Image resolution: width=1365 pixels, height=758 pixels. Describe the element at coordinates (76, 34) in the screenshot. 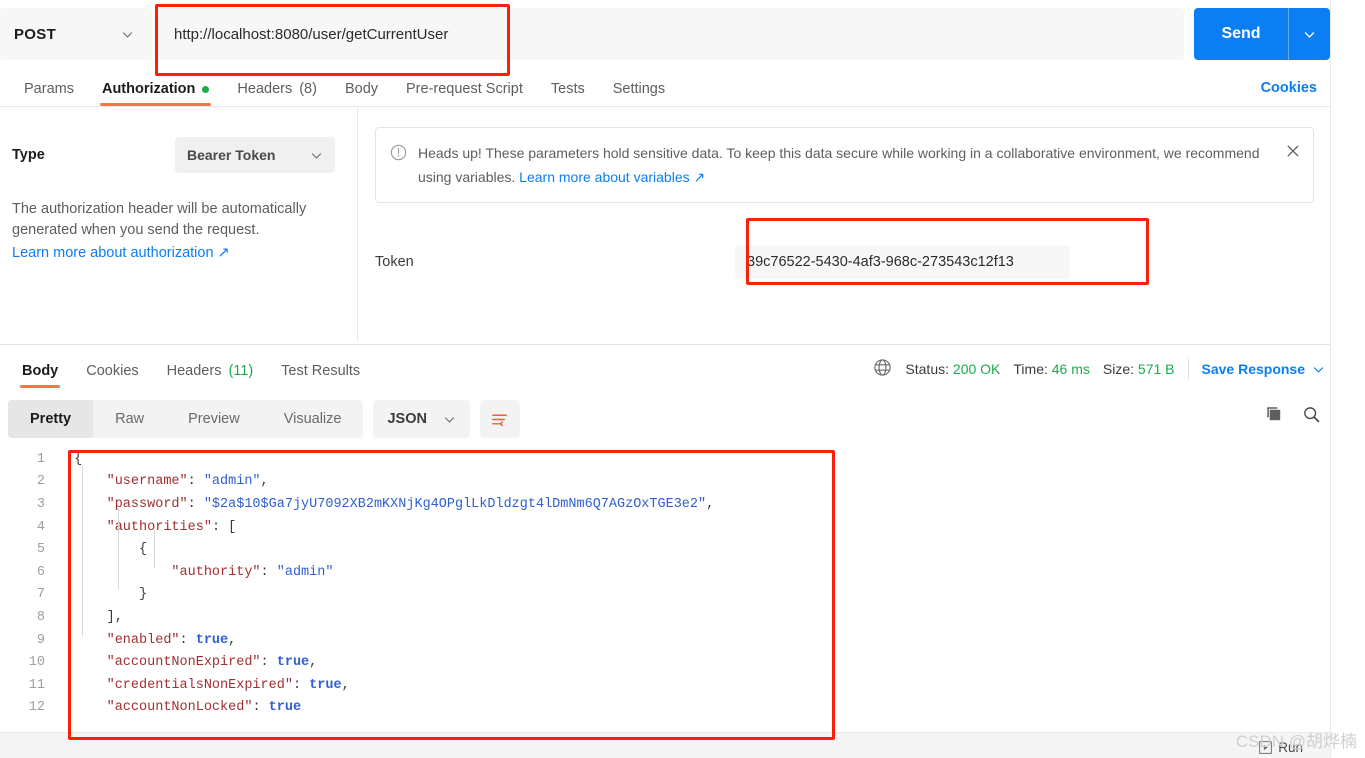

I see `http-method-selector: POST` at that location.